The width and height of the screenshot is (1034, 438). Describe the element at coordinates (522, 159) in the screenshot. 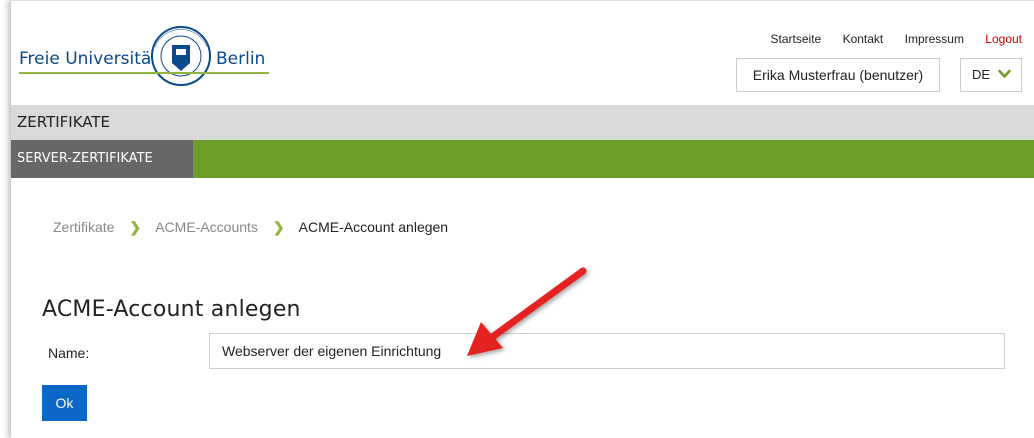

I see `sub-navigation-bar: SERVER-ZERTIFIKATE` at that location.